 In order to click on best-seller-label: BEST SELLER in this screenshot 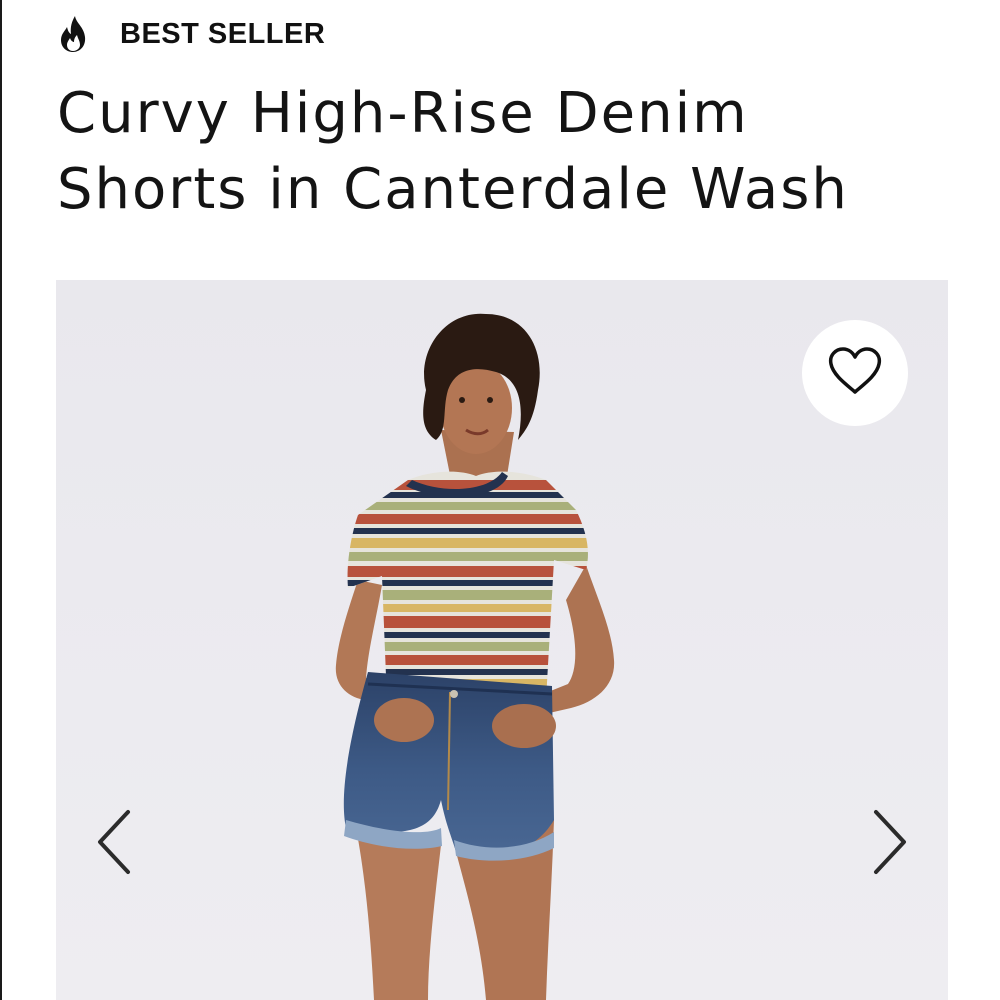, I will do `click(223, 33)`.